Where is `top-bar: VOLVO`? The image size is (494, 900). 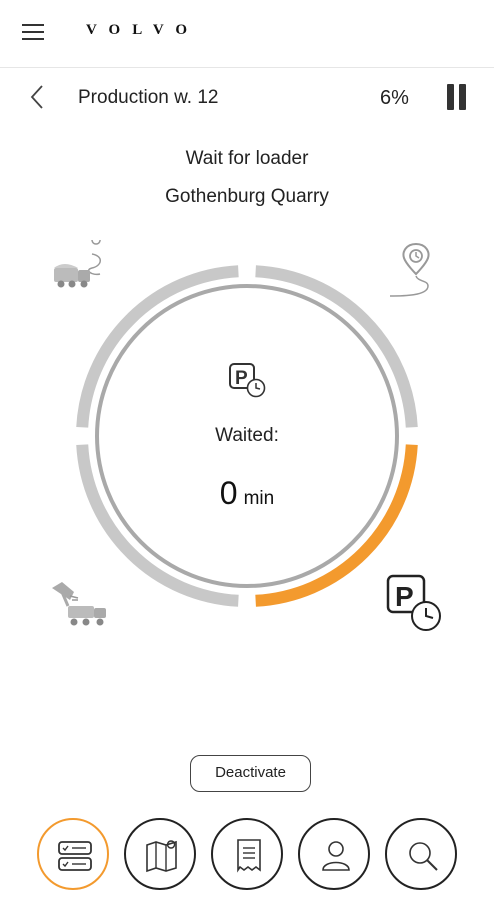
top-bar: VOLVO is located at coordinates (247, 34).